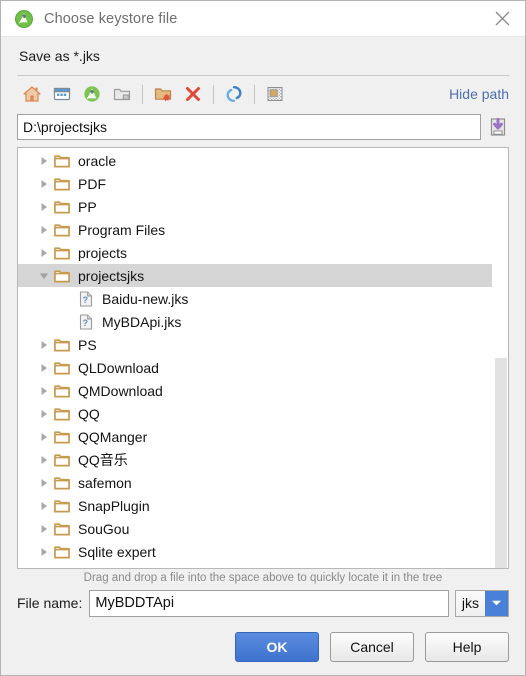 The height and width of the screenshot is (676, 526). I want to click on tree-row: QLDownload, so click(255, 367).